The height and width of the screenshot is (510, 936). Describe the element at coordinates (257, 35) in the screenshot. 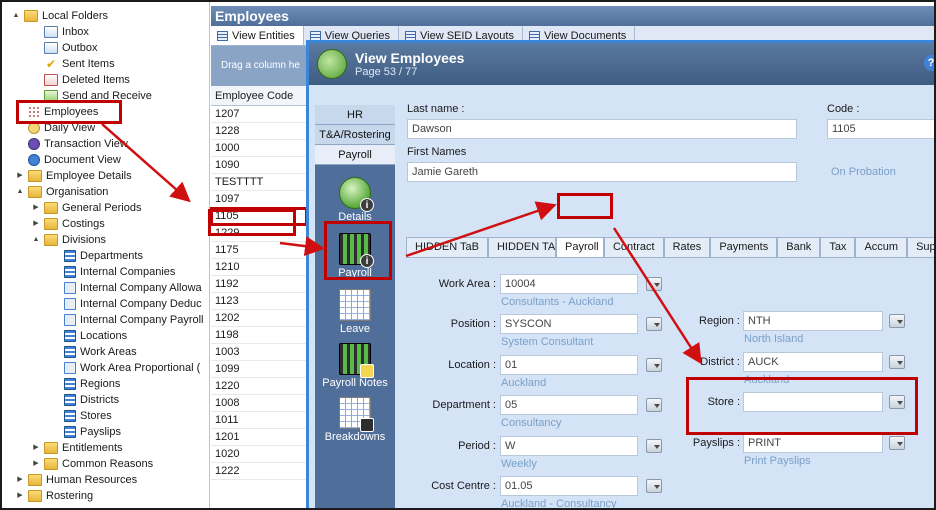

I see `tab-view-entities: View Entities` at that location.